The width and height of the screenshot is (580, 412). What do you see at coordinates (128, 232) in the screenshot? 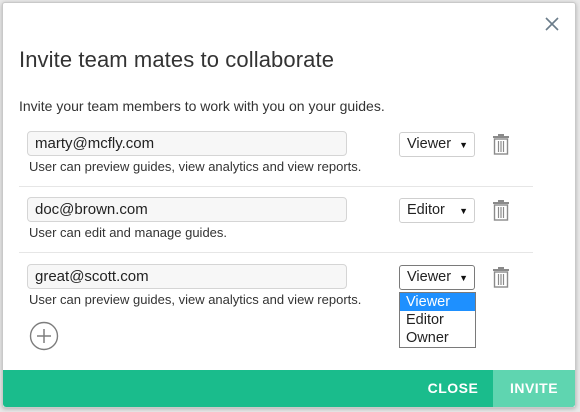
I see `role-description: User can edit and manage guides.` at bounding box center [128, 232].